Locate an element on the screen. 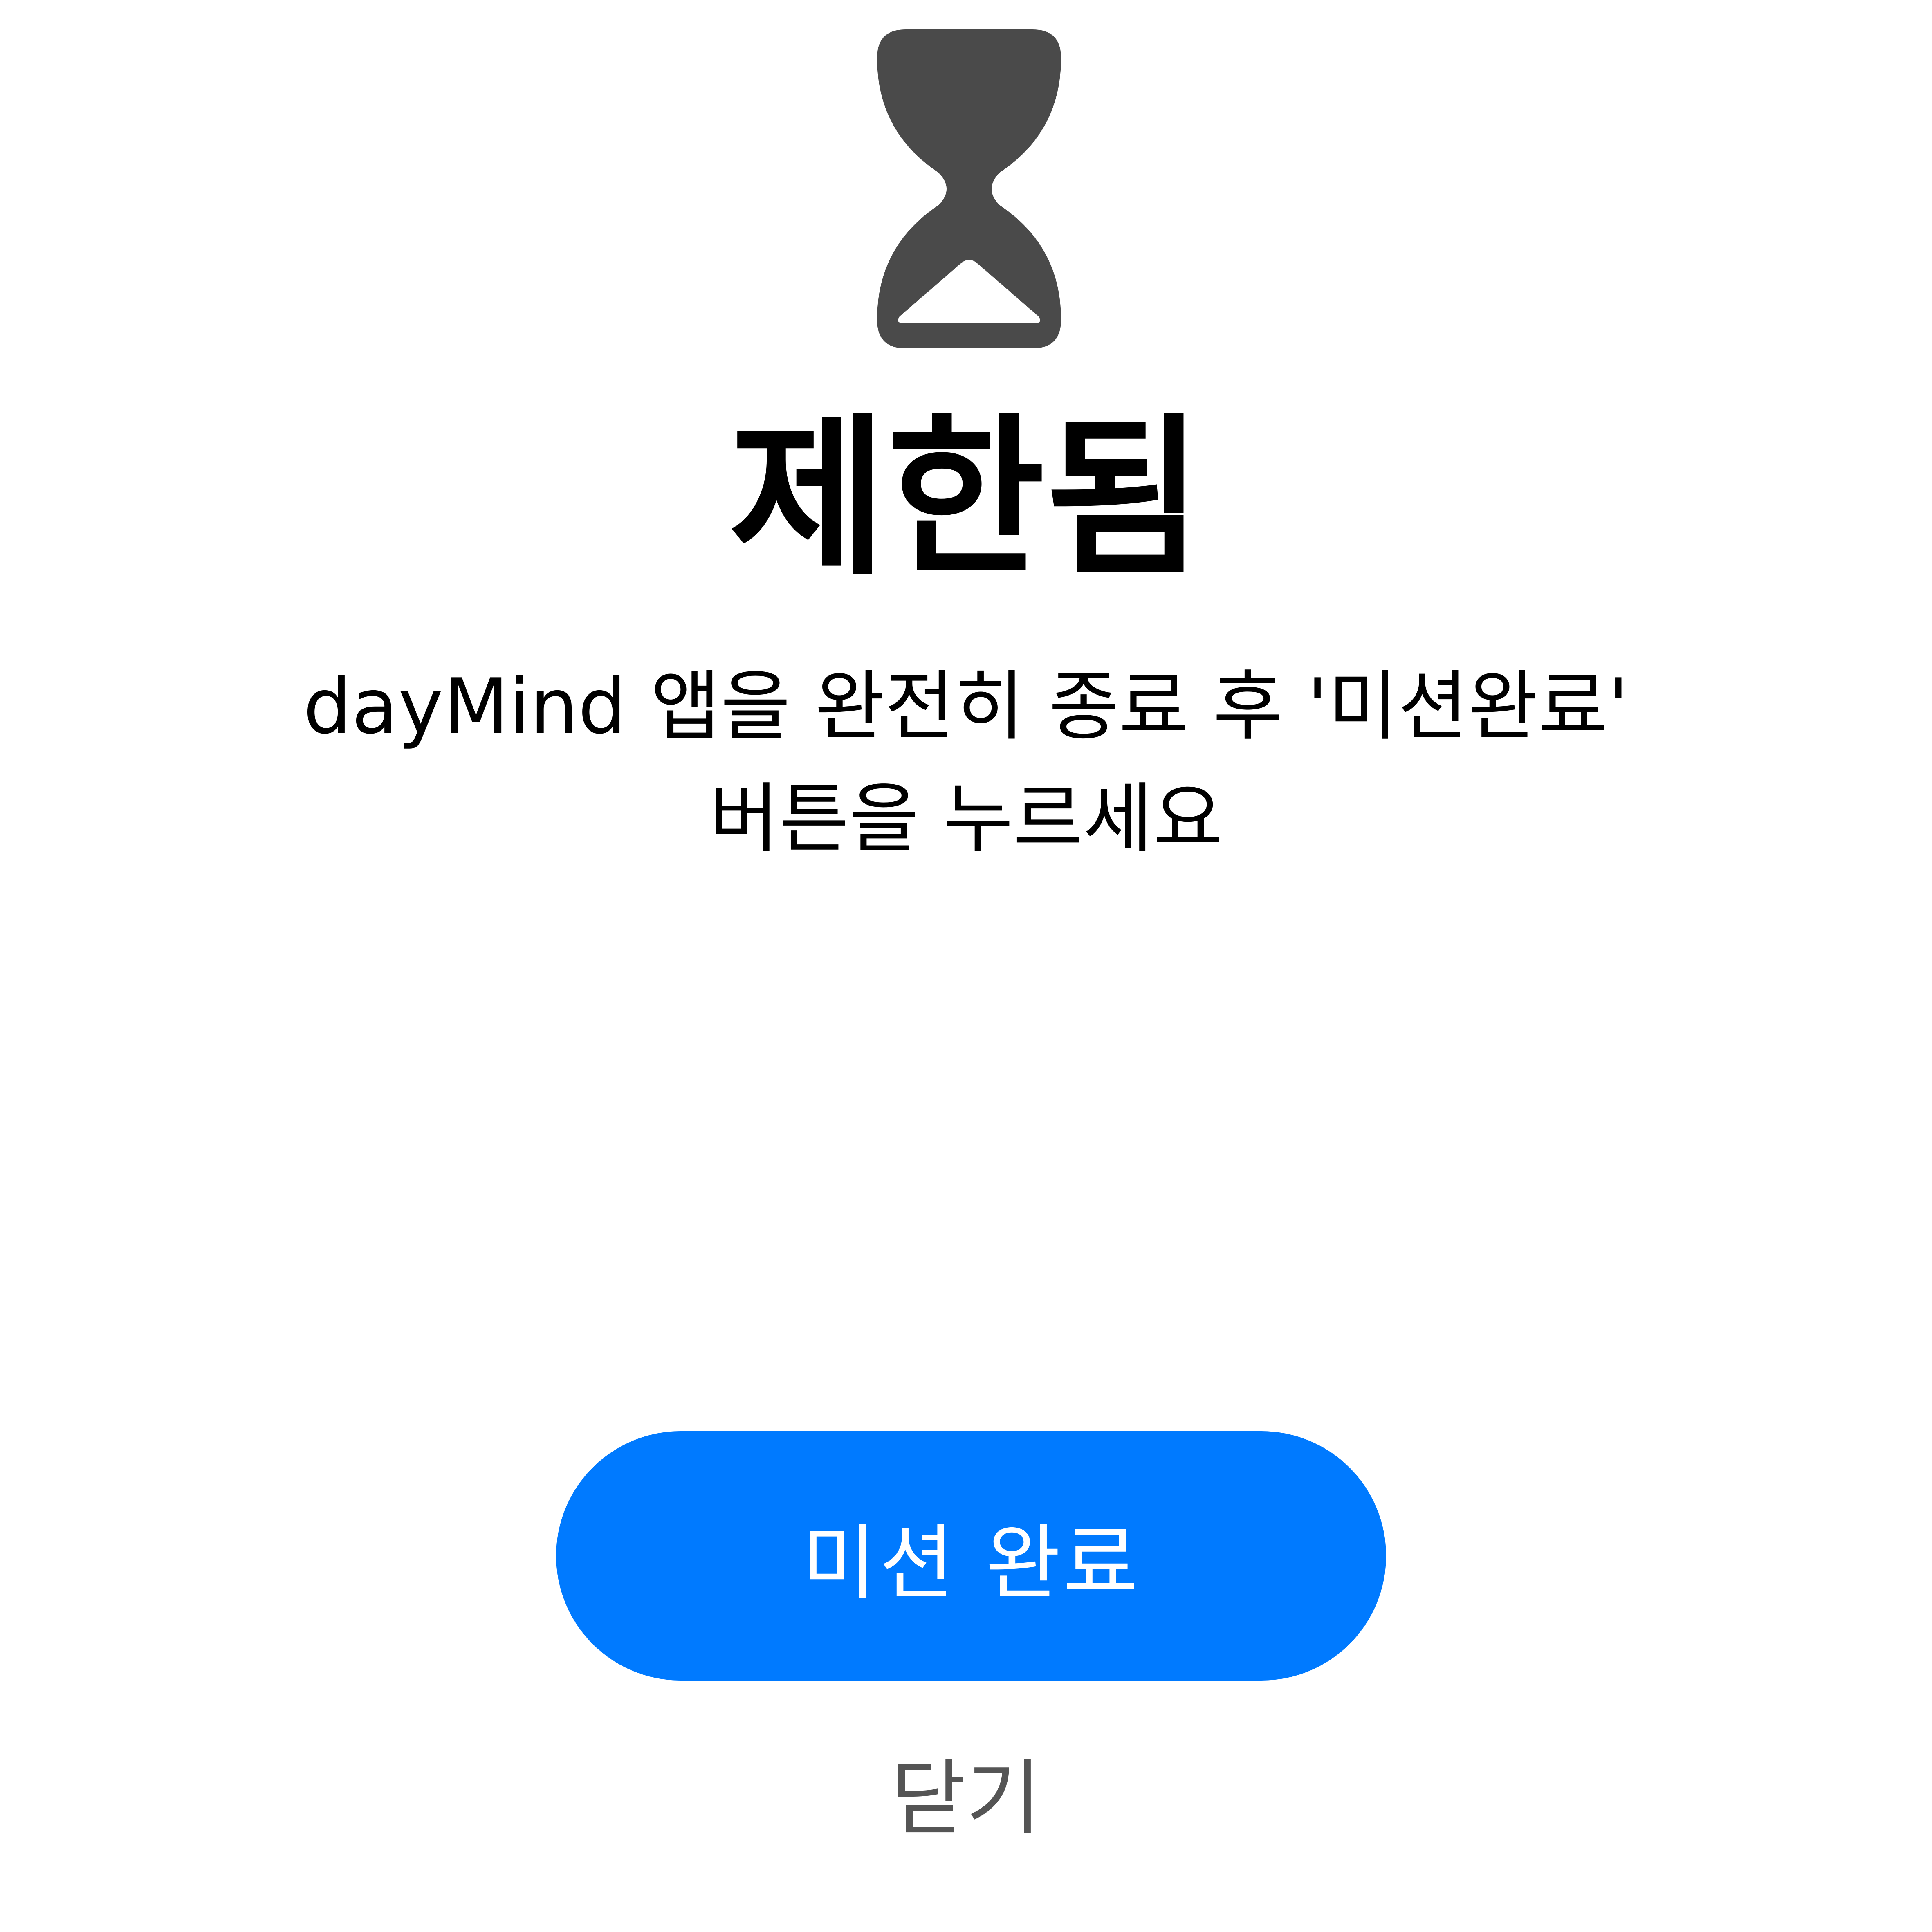 The image size is (1932, 1932). mission-complete-button: 미션 완료 is located at coordinates (971, 1556).